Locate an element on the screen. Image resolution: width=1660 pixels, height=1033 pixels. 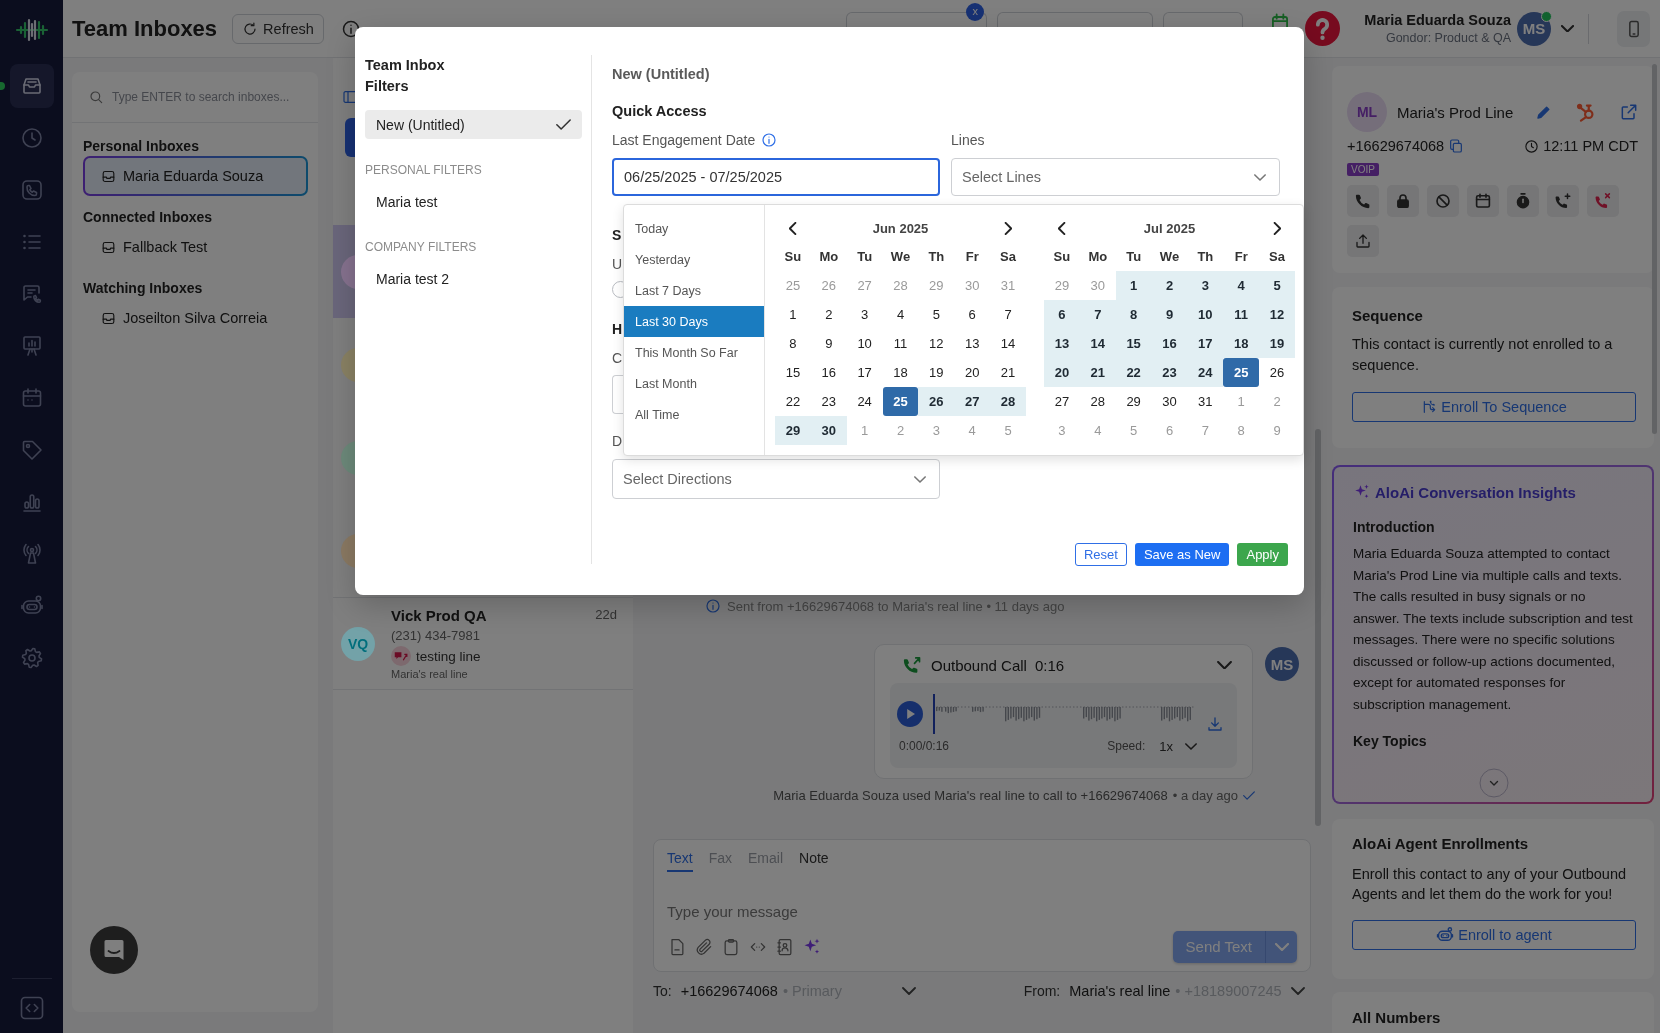
upload-icon is located at coordinates (1363, 241).